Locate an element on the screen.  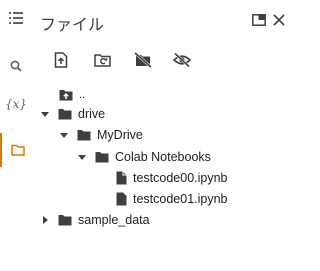
hide-files-button is located at coordinates (182, 60).